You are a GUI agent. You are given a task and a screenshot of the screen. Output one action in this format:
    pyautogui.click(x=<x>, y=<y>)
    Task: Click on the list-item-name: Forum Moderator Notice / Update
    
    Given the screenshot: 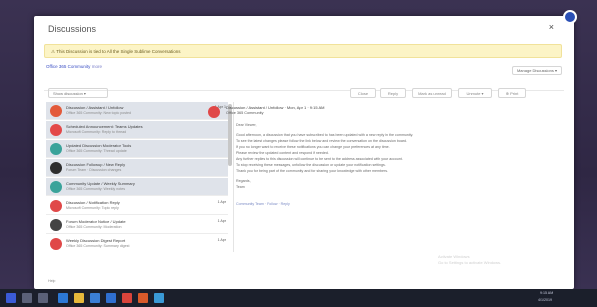 What is the action you would take?
    pyautogui.click(x=96, y=221)
    